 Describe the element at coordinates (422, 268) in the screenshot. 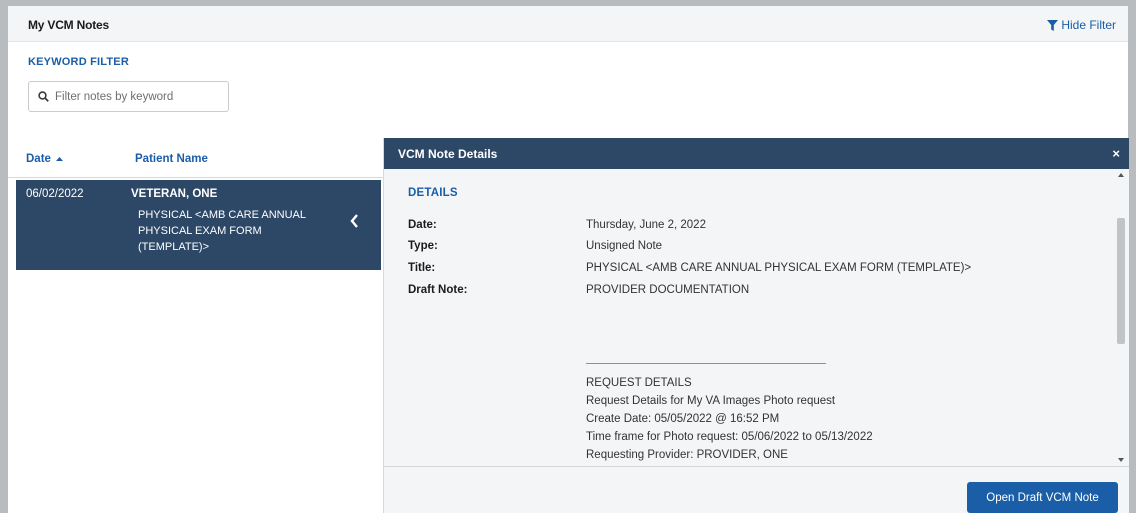

I see `detail-label-title: Title:` at that location.